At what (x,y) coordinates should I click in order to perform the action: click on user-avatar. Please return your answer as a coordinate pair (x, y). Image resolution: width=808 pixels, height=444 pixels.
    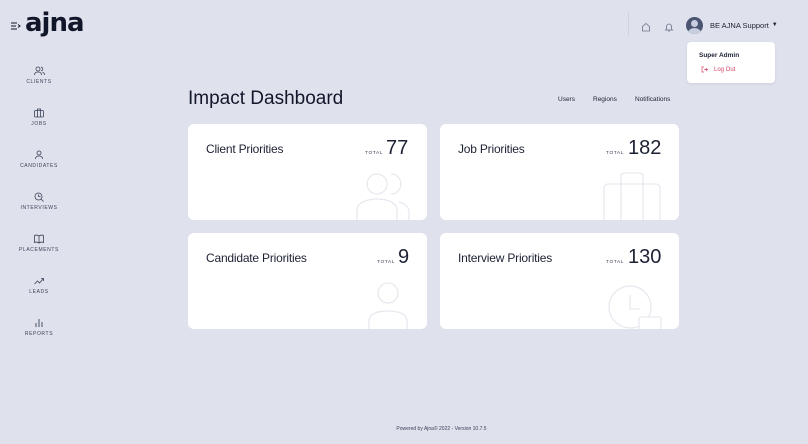
    Looking at the image, I should click on (694, 25).